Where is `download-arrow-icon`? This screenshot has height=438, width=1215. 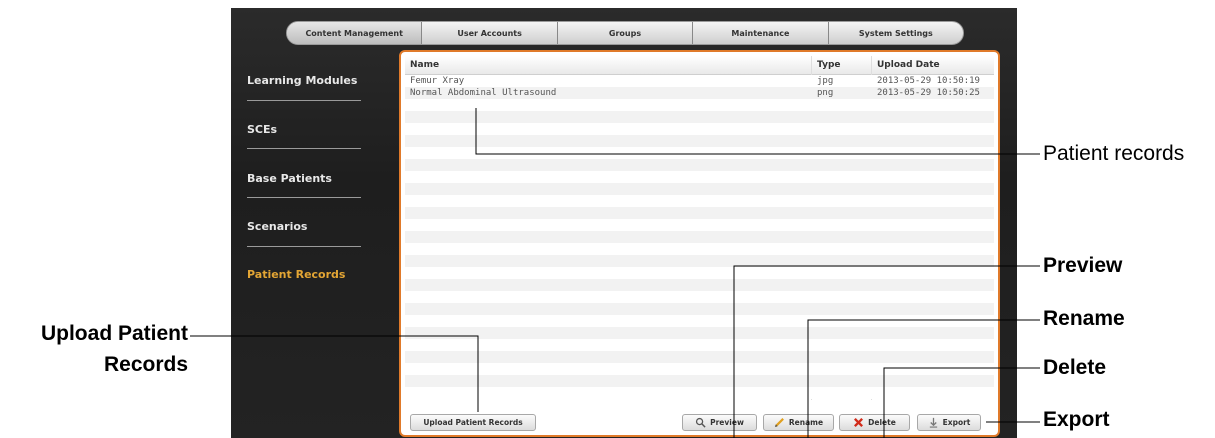 download-arrow-icon is located at coordinates (933, 422).